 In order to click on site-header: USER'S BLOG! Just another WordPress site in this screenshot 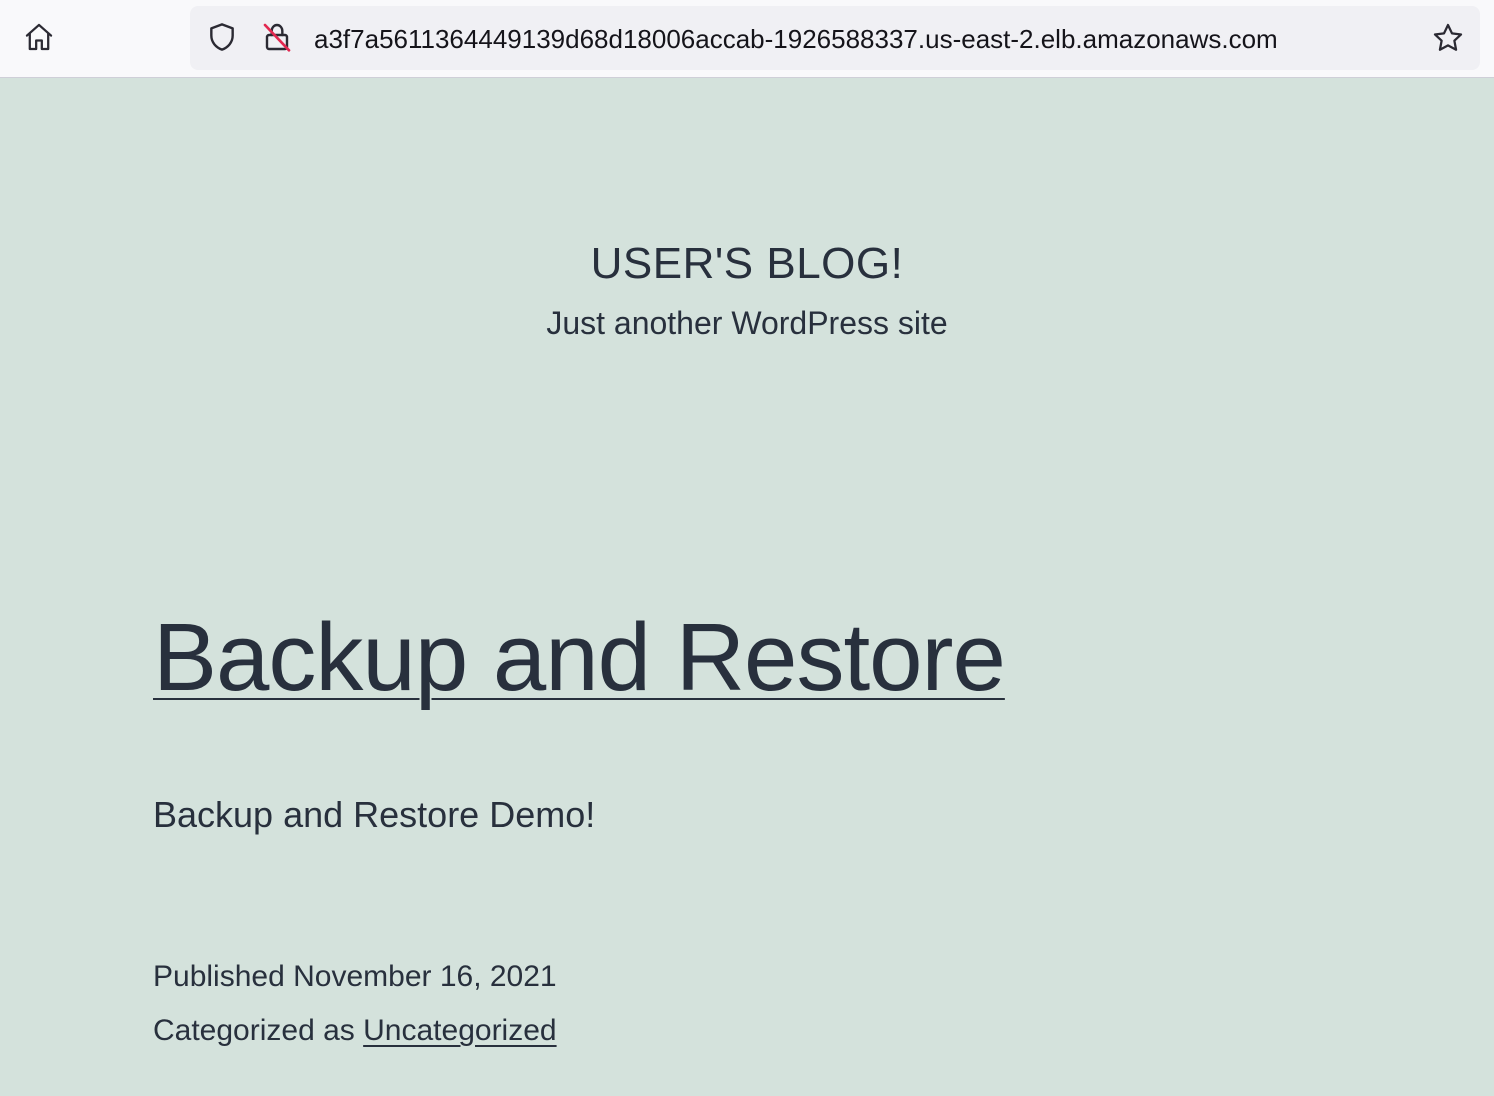, I will do `click(747, 290)`.